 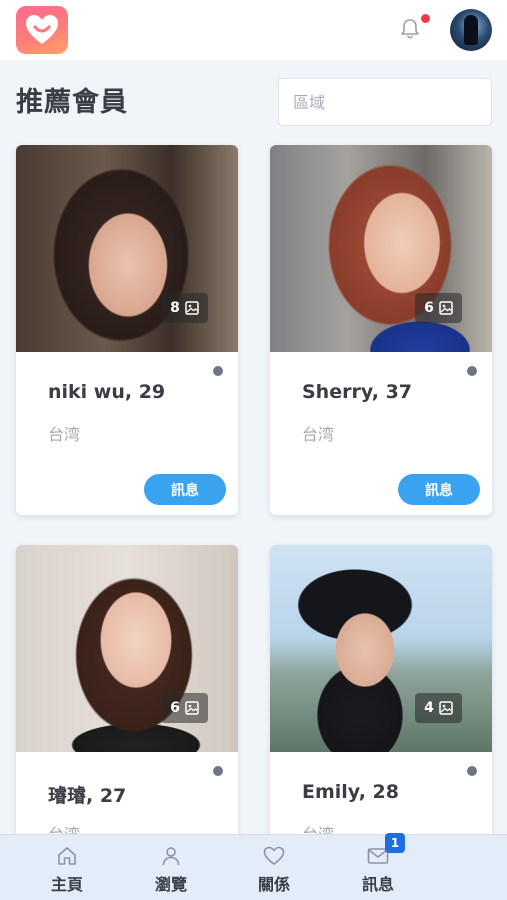 I want to click on member-card: 6 璿璿, 27 台湾, so click(x=127, y=695).